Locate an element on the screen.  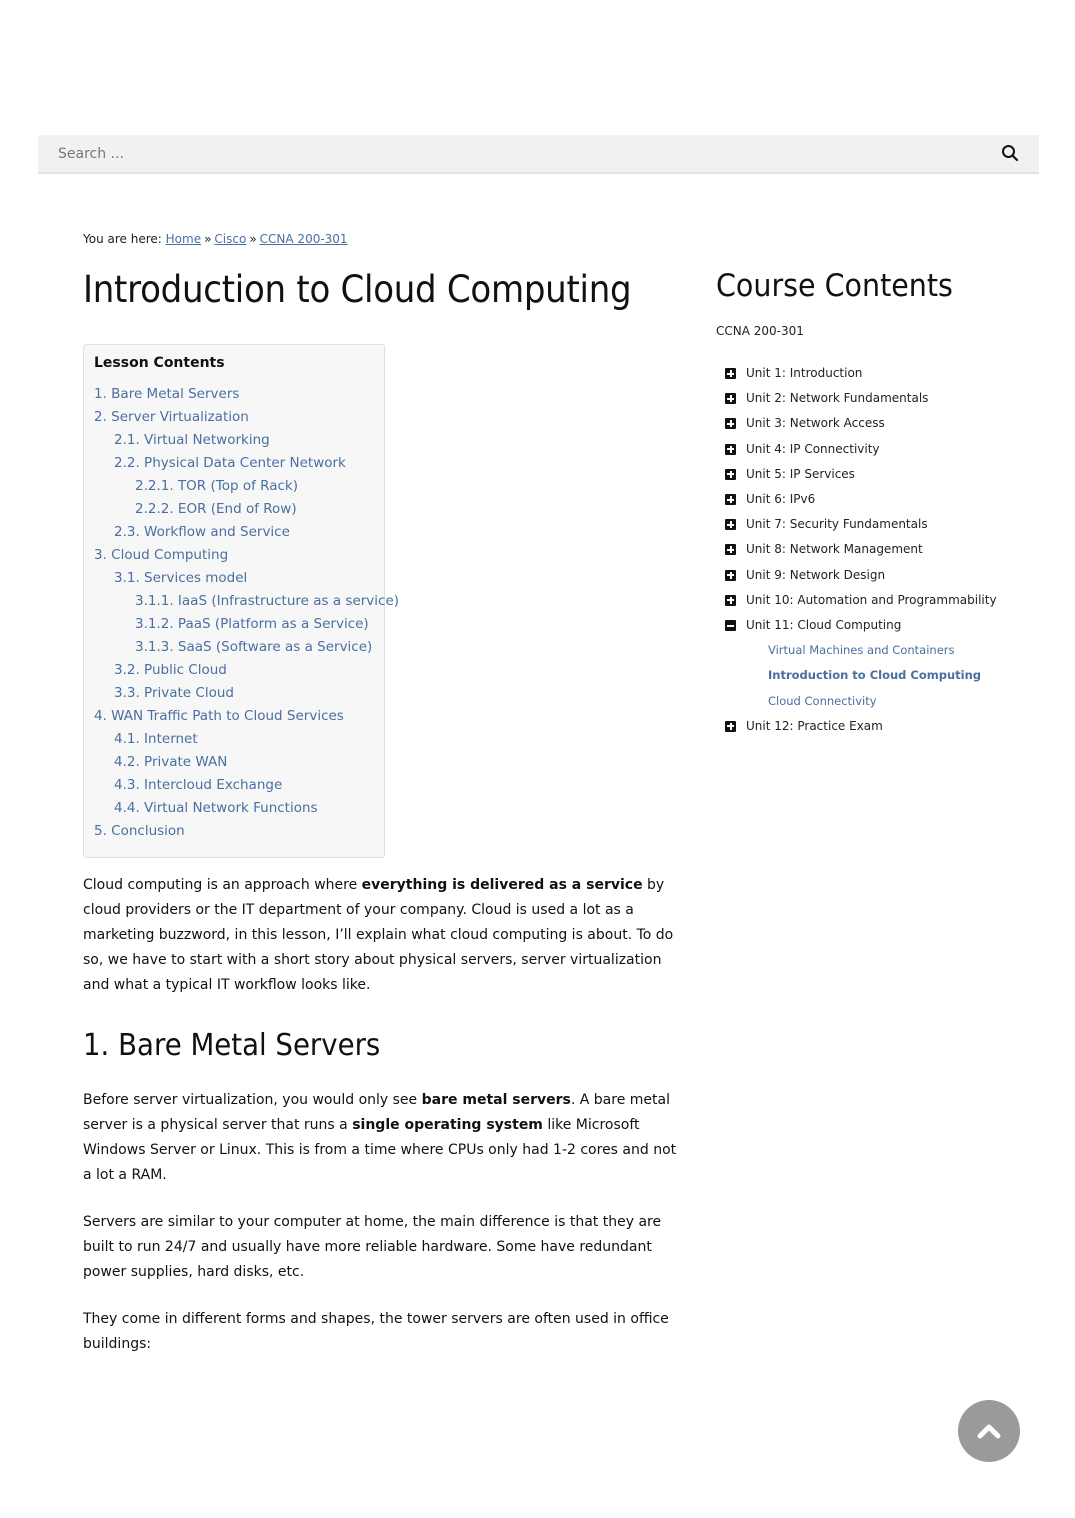
sidebar-unit-label: Unit 2: Network Fundamentals is located at coordinates (837, 398).